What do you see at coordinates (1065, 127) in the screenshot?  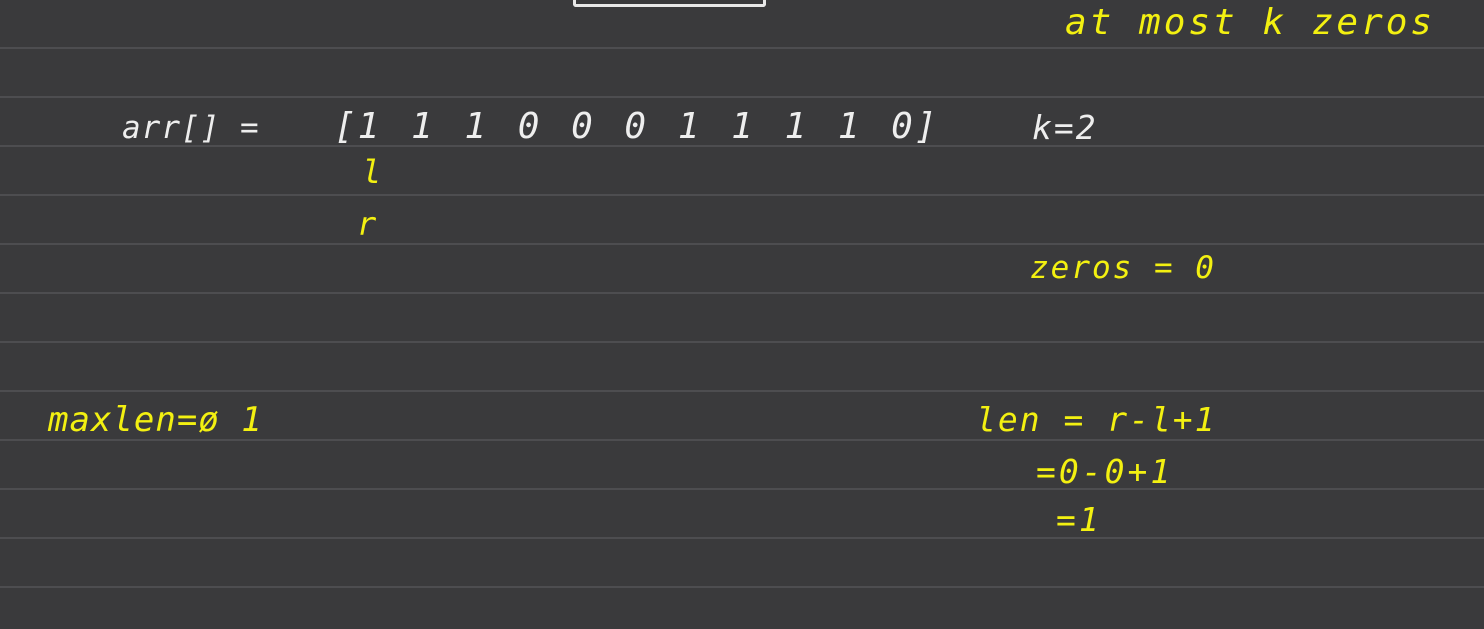 I see `k-value-label: k=2` at bounding box center [1065, 127].